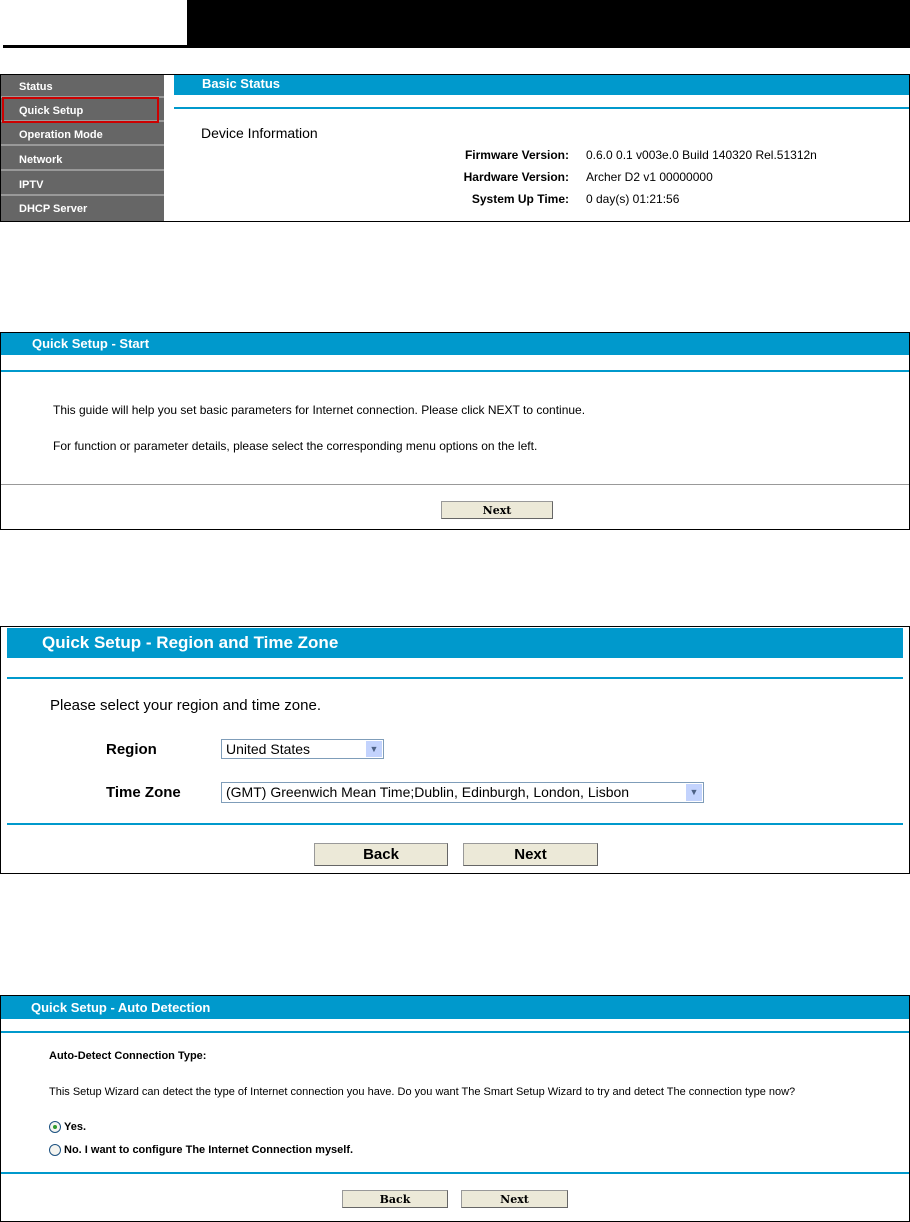 The width and height of the screenshot is (910, 1222). Describe the element at coordinates (520, 199) in the screenshot. I see `info-label-uptime: System Up Time:` at that location.